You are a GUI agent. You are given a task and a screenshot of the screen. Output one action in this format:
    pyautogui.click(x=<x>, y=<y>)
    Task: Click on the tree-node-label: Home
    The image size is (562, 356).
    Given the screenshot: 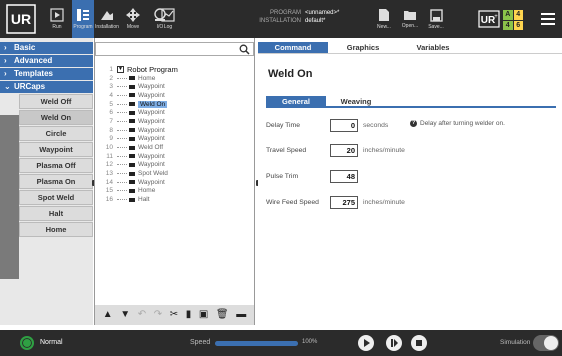 What is the action you would take?
    pyautogui.click(x=147, y=78)
    